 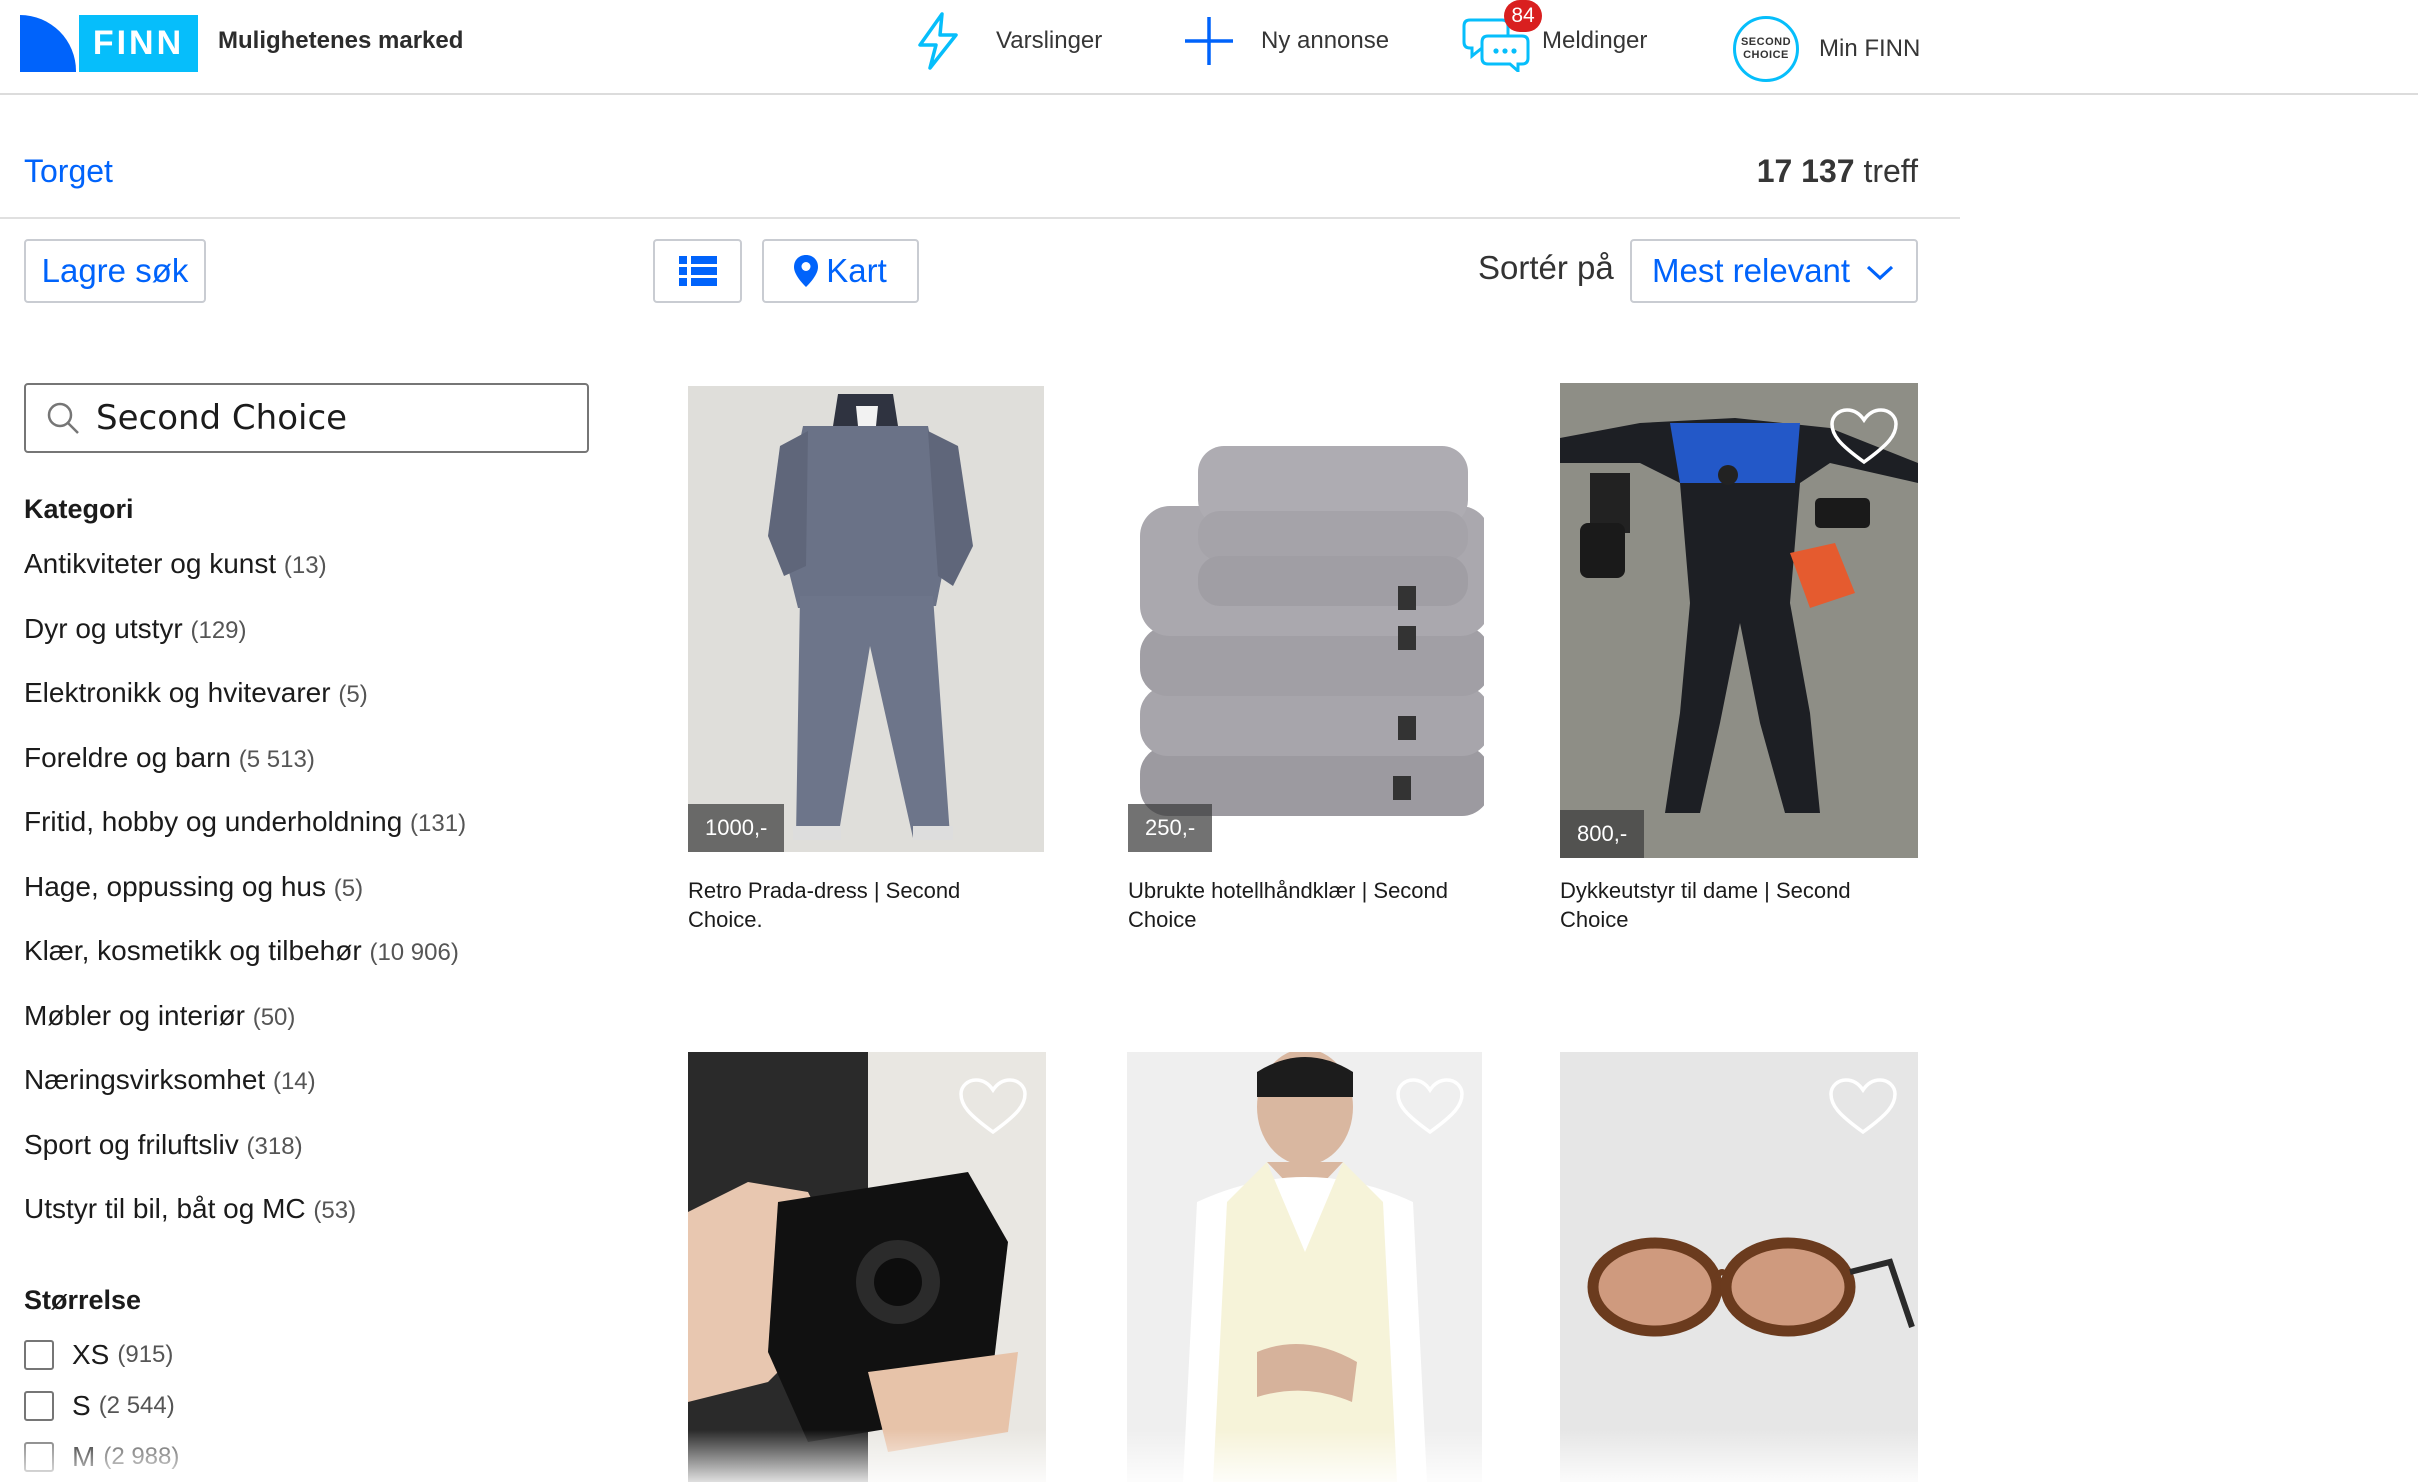 I want to click on category-label: Møbler og interiør, so click(x=134, y=1015).